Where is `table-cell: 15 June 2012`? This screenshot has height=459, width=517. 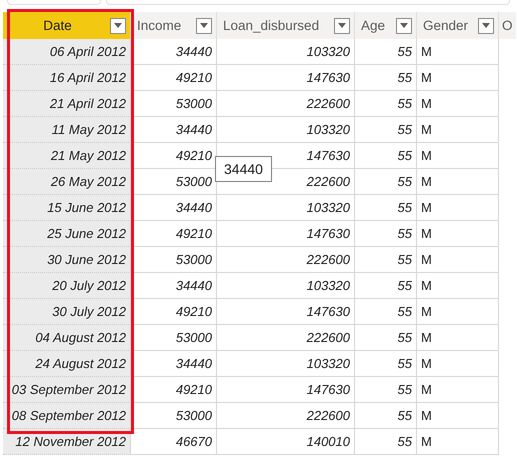 table-cell: 15 June 2012 is located at coordinates (67, 208).